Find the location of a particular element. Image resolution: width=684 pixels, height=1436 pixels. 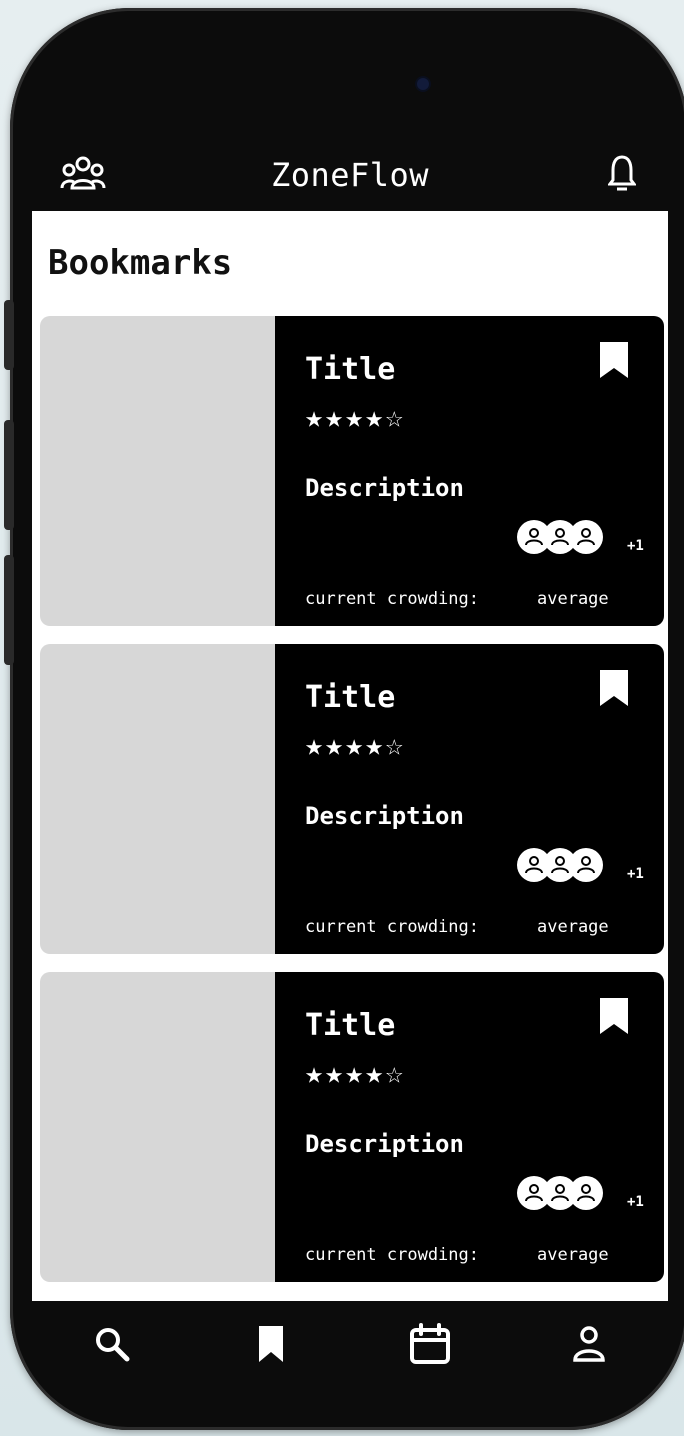

search-icon is located at coordinates (112, 1344).